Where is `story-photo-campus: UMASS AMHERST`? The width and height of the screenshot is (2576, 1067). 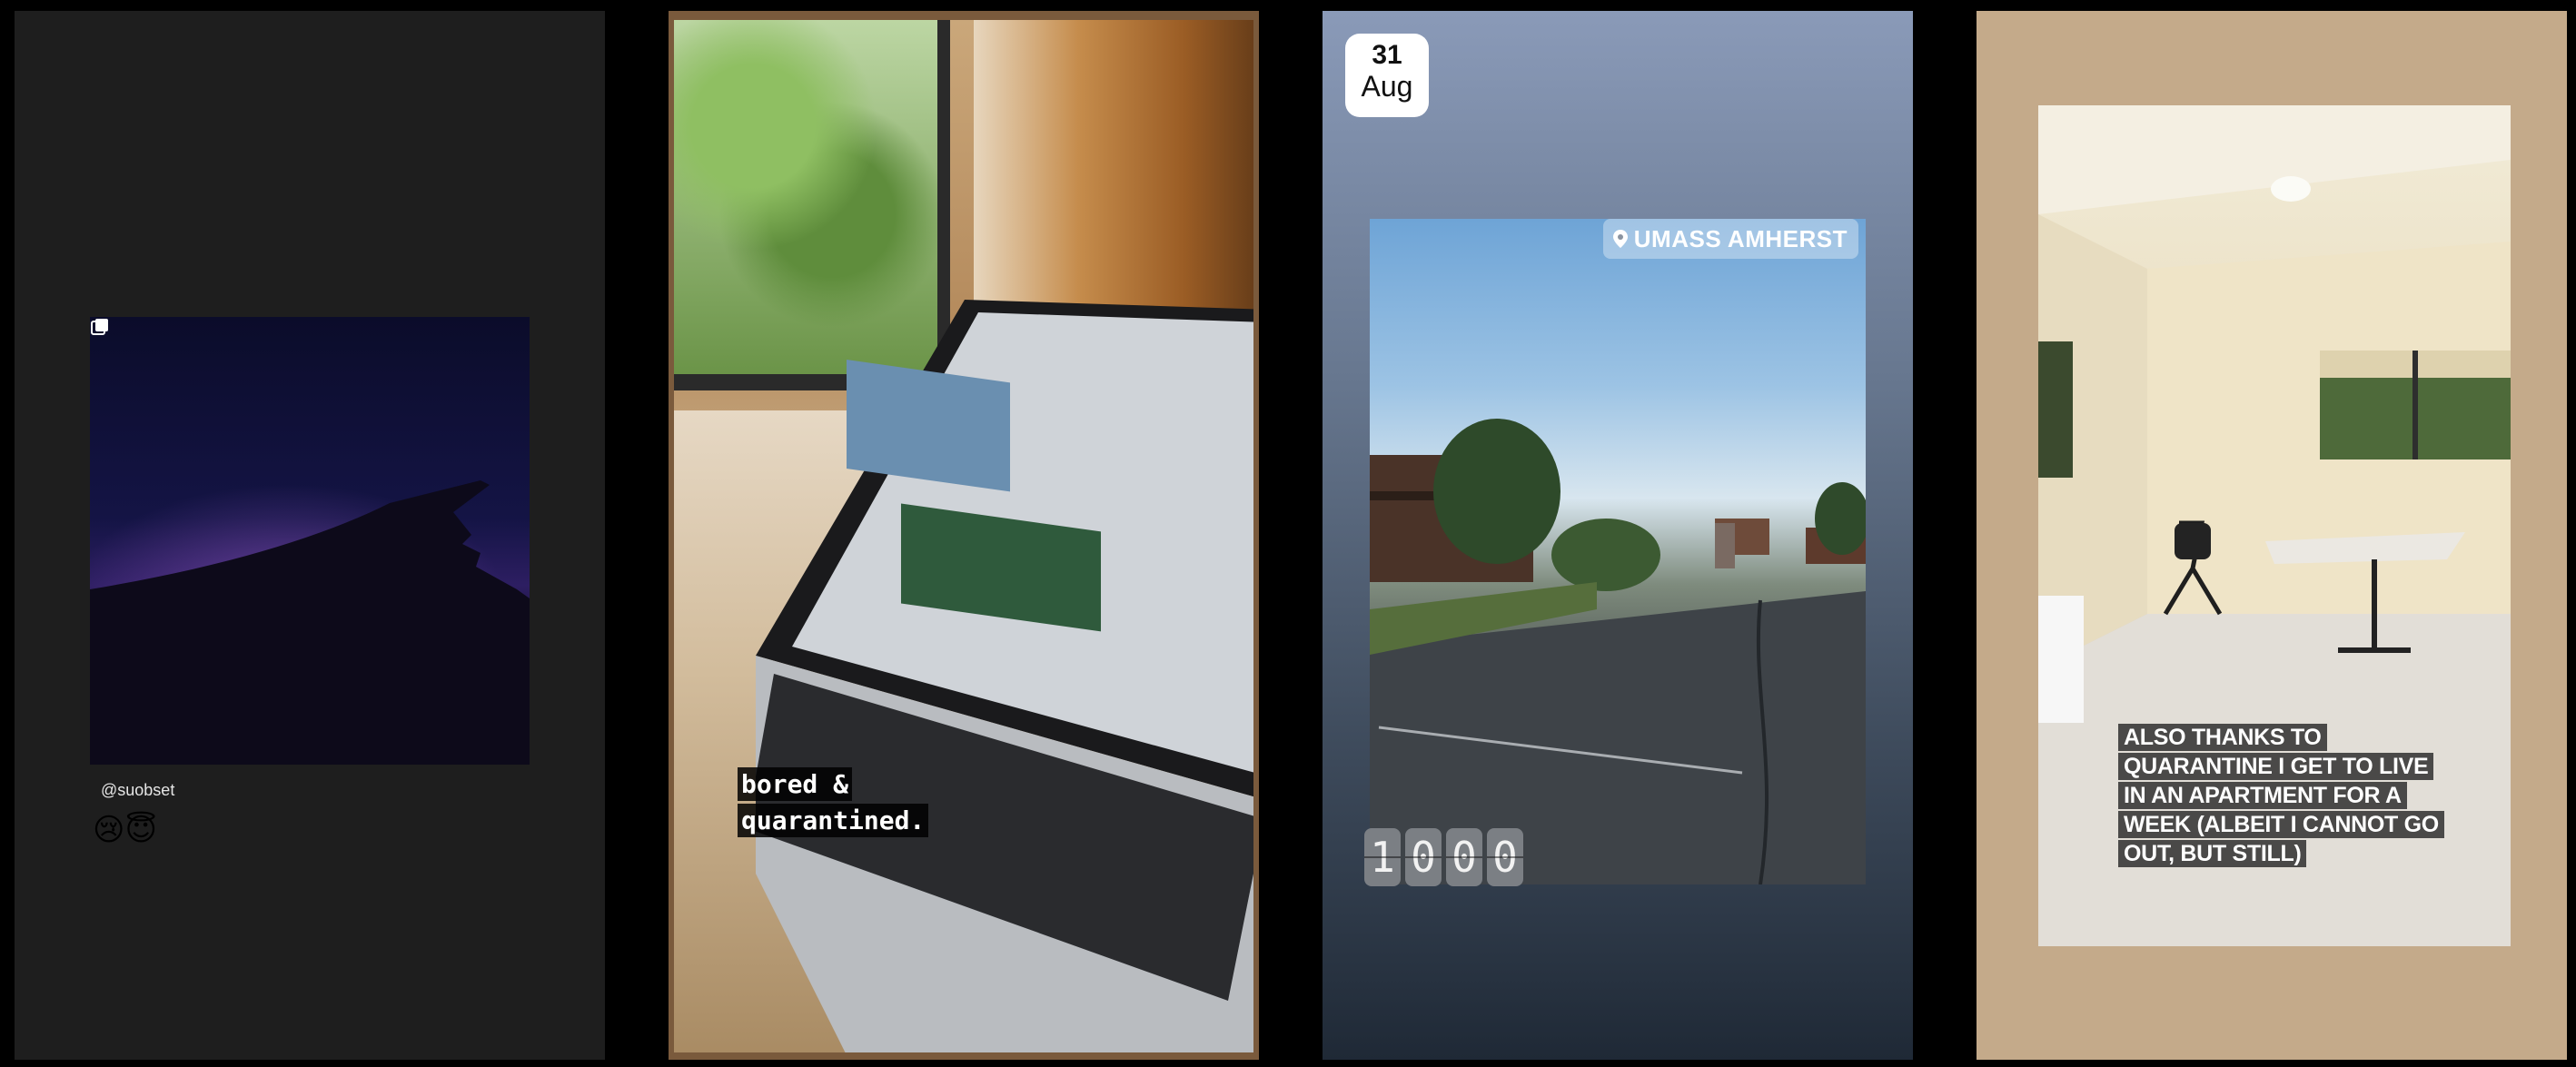
story-photo-campus: UMASS AMHERST is located at coordinates (1618, 551).